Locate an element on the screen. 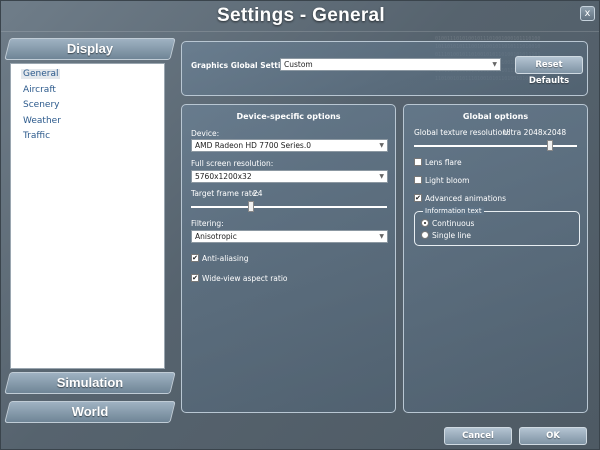  texture-label: Global texture resolution: is located at coordinates (462, 132).